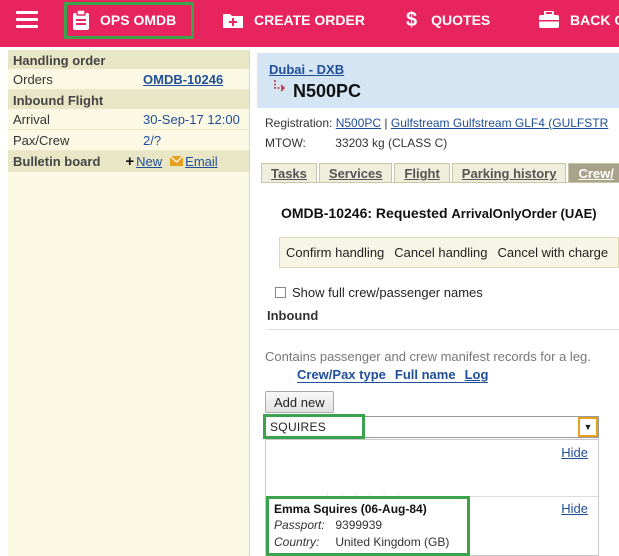 Image resolution: width=619 pixels, height=556 pixels. I want to click on result-name: Emma Squires (06-Aug-84), so click(350, 509).